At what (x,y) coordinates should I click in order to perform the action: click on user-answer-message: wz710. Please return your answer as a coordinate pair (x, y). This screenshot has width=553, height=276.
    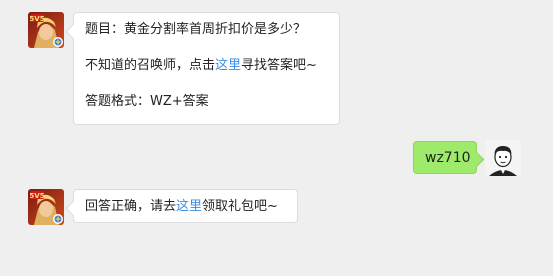
    Looking at the image, I should click on (445, 157).